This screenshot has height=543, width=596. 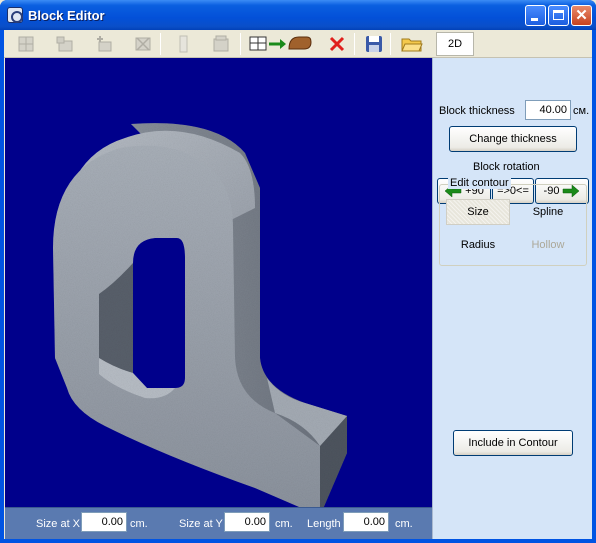 I want to click on export-shape-icon, so click(x=280, y=43).